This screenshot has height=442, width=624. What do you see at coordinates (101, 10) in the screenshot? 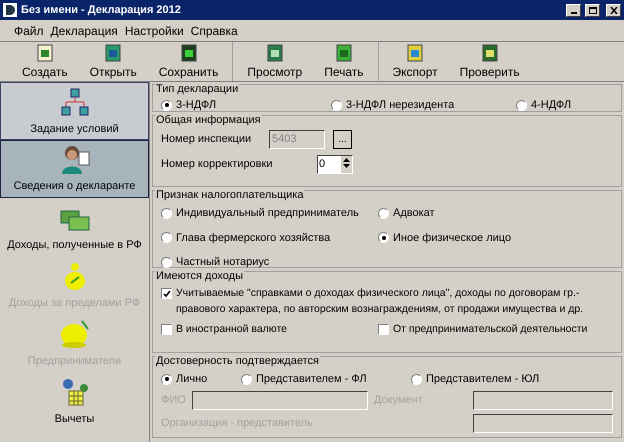
I see `window-title: Без имени - Декларация 2012` at bounding box center [101, 10].